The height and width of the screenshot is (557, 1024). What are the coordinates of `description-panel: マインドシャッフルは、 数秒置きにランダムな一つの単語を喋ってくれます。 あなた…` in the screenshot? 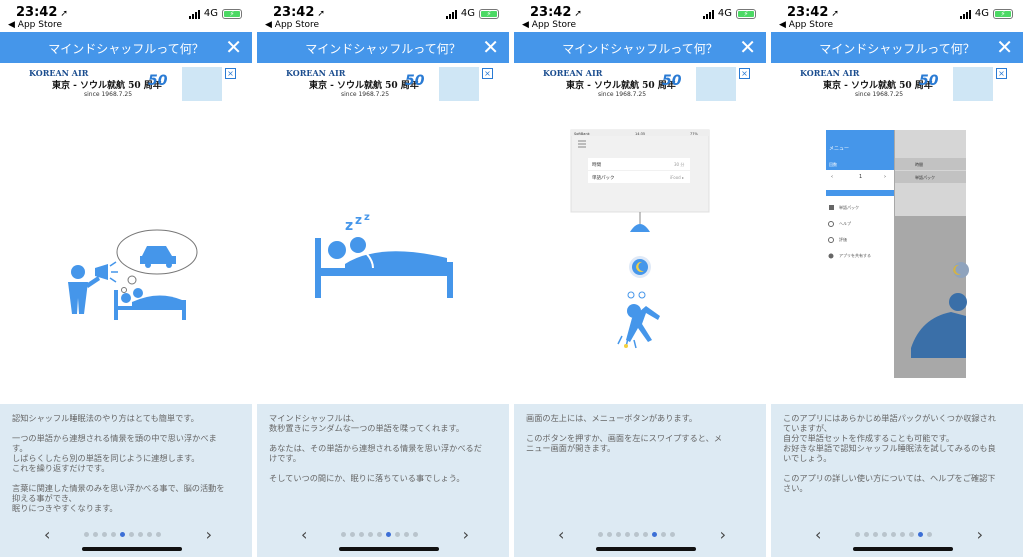 It's located at (383, 480).